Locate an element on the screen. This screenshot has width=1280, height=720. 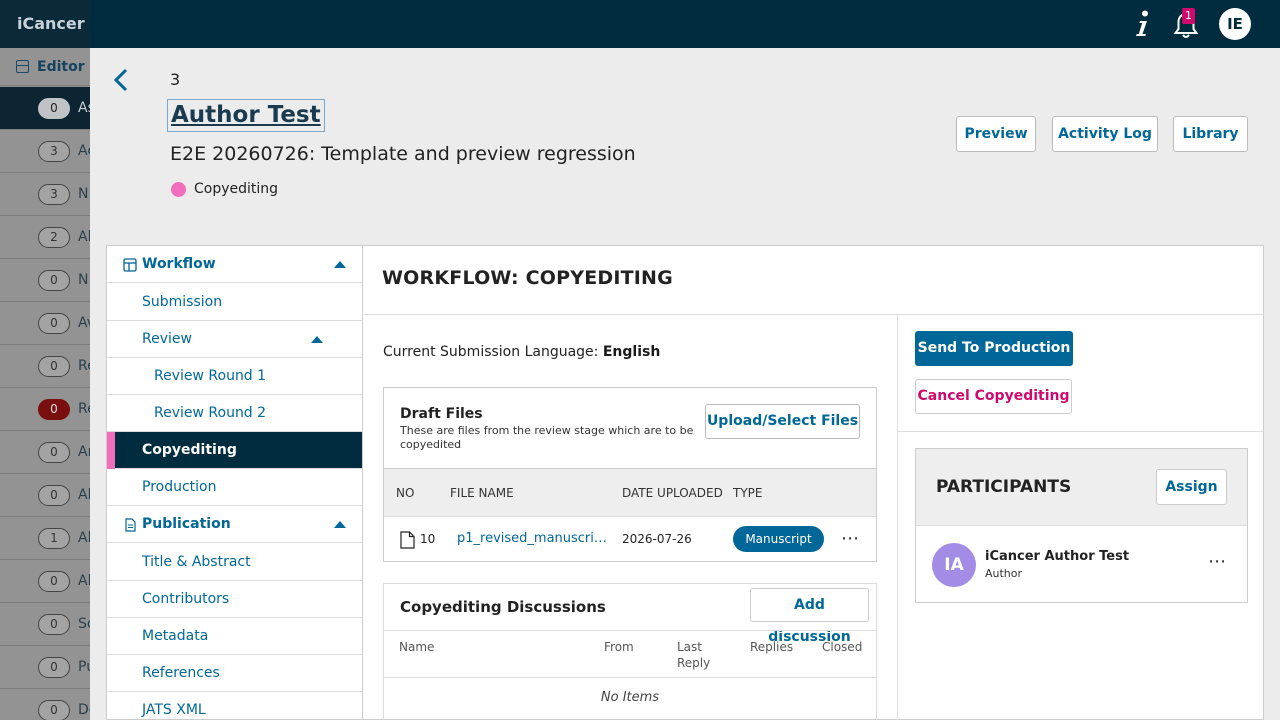
background-queue-row: 1 Al is located at coordinates (45, 538).